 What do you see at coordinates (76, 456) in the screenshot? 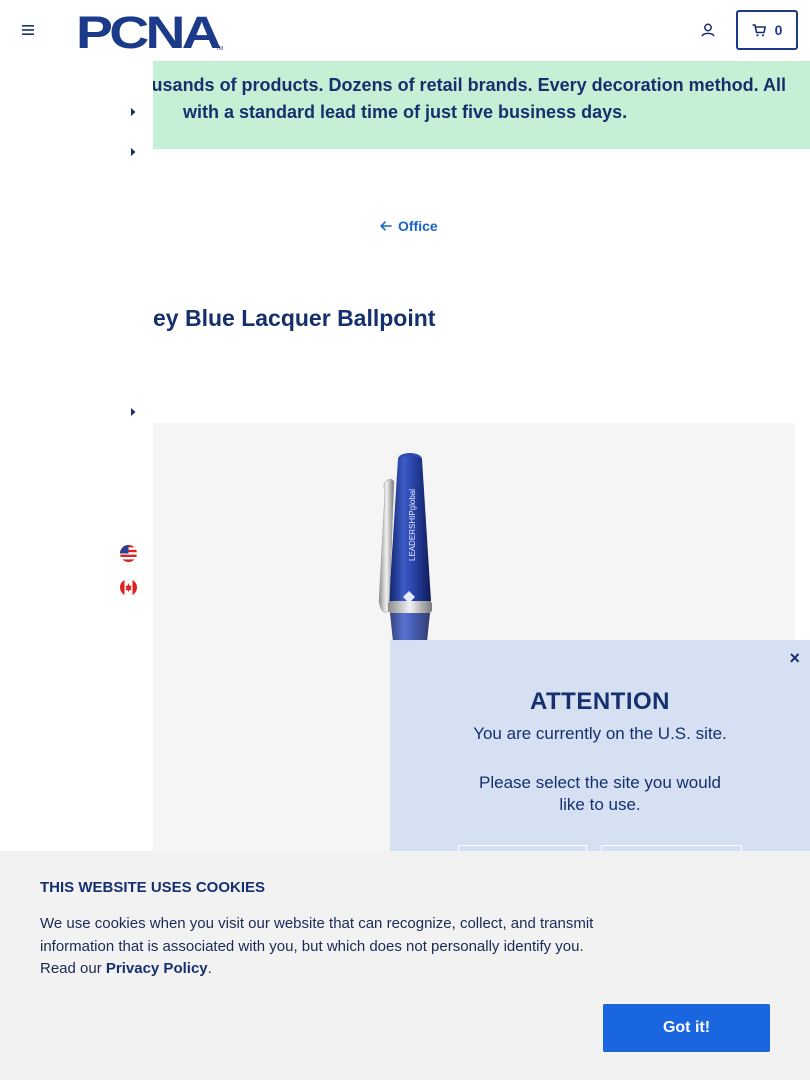
I see `navigation-drawer` at bounding box center [76, 456].